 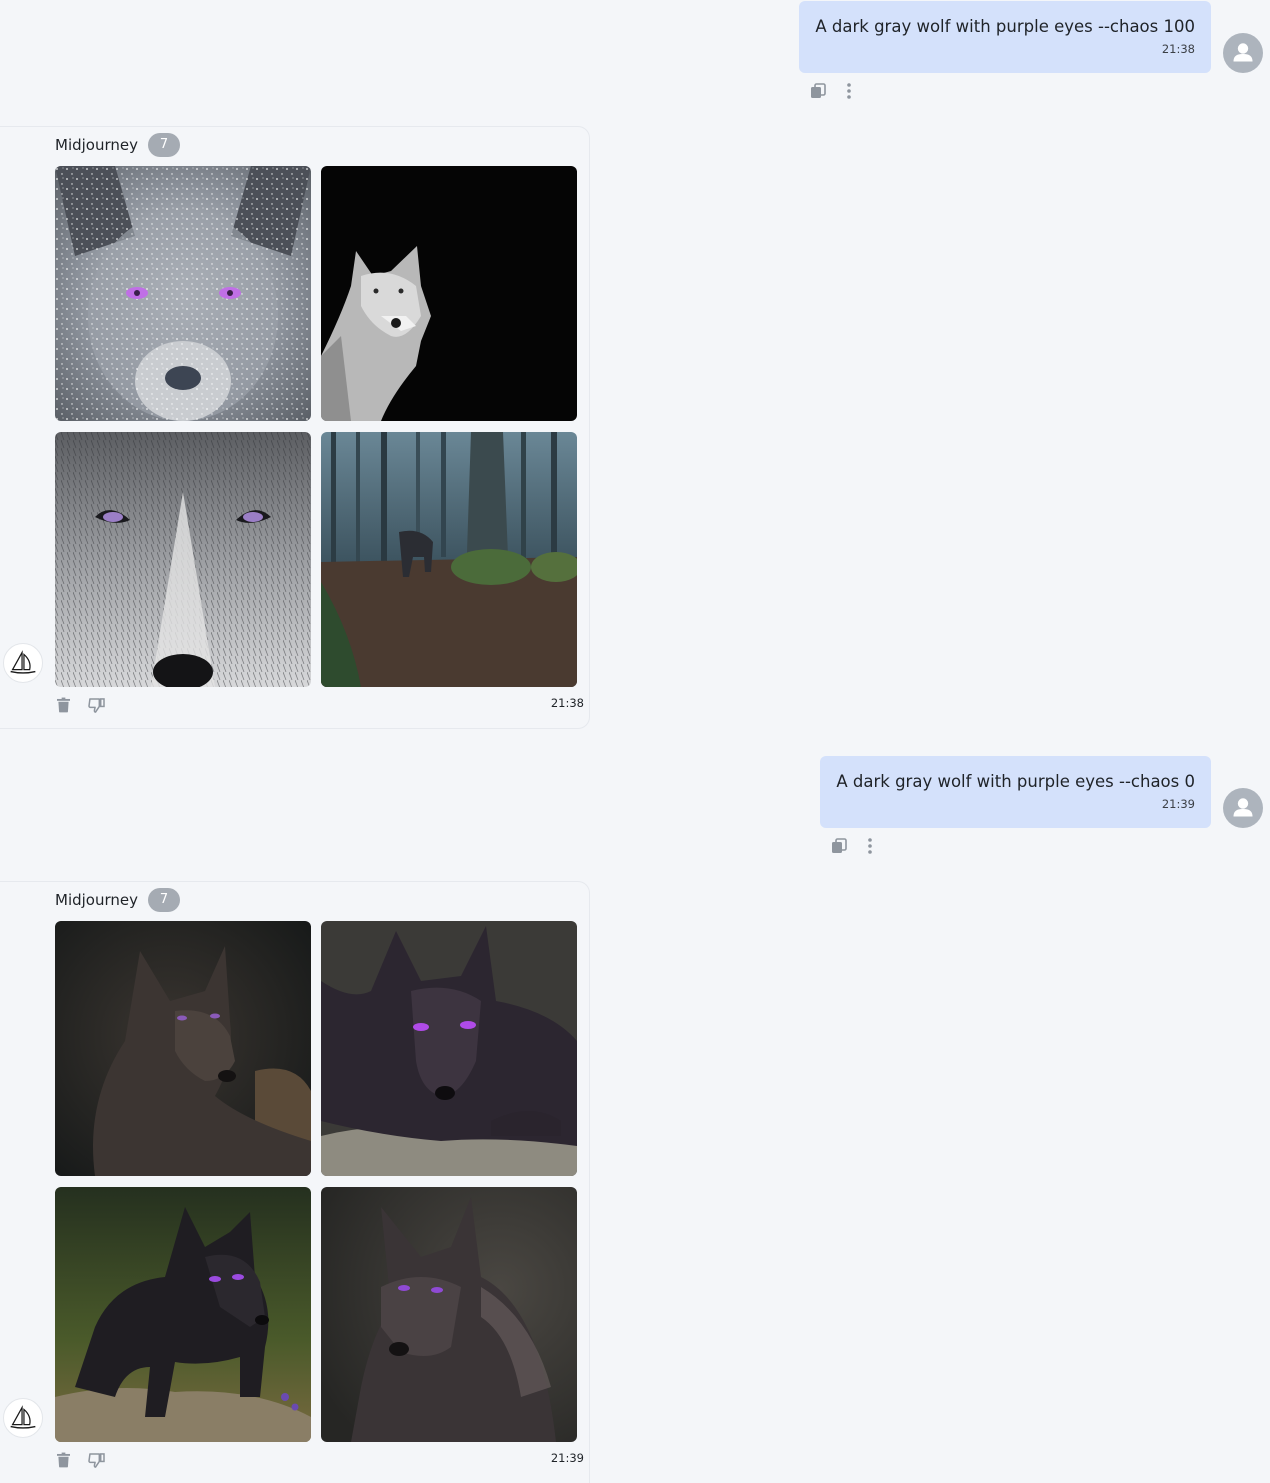 I want to click on black-wolf-rock-image, so click(x=449, y=1048).